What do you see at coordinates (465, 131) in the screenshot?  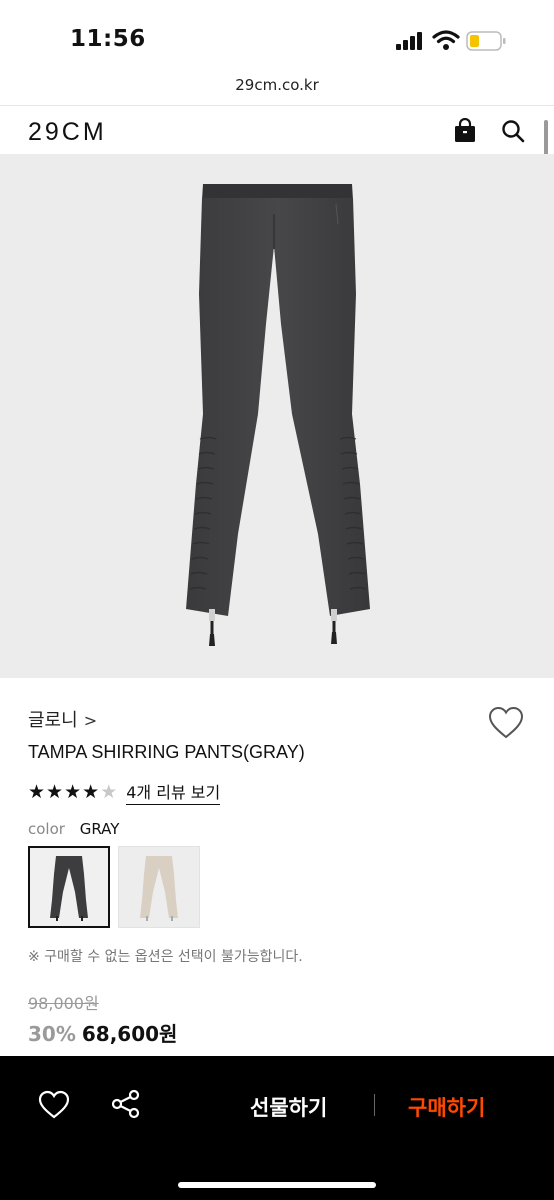 I see `shopping-bag-icon` at bounding box center [465, 131].